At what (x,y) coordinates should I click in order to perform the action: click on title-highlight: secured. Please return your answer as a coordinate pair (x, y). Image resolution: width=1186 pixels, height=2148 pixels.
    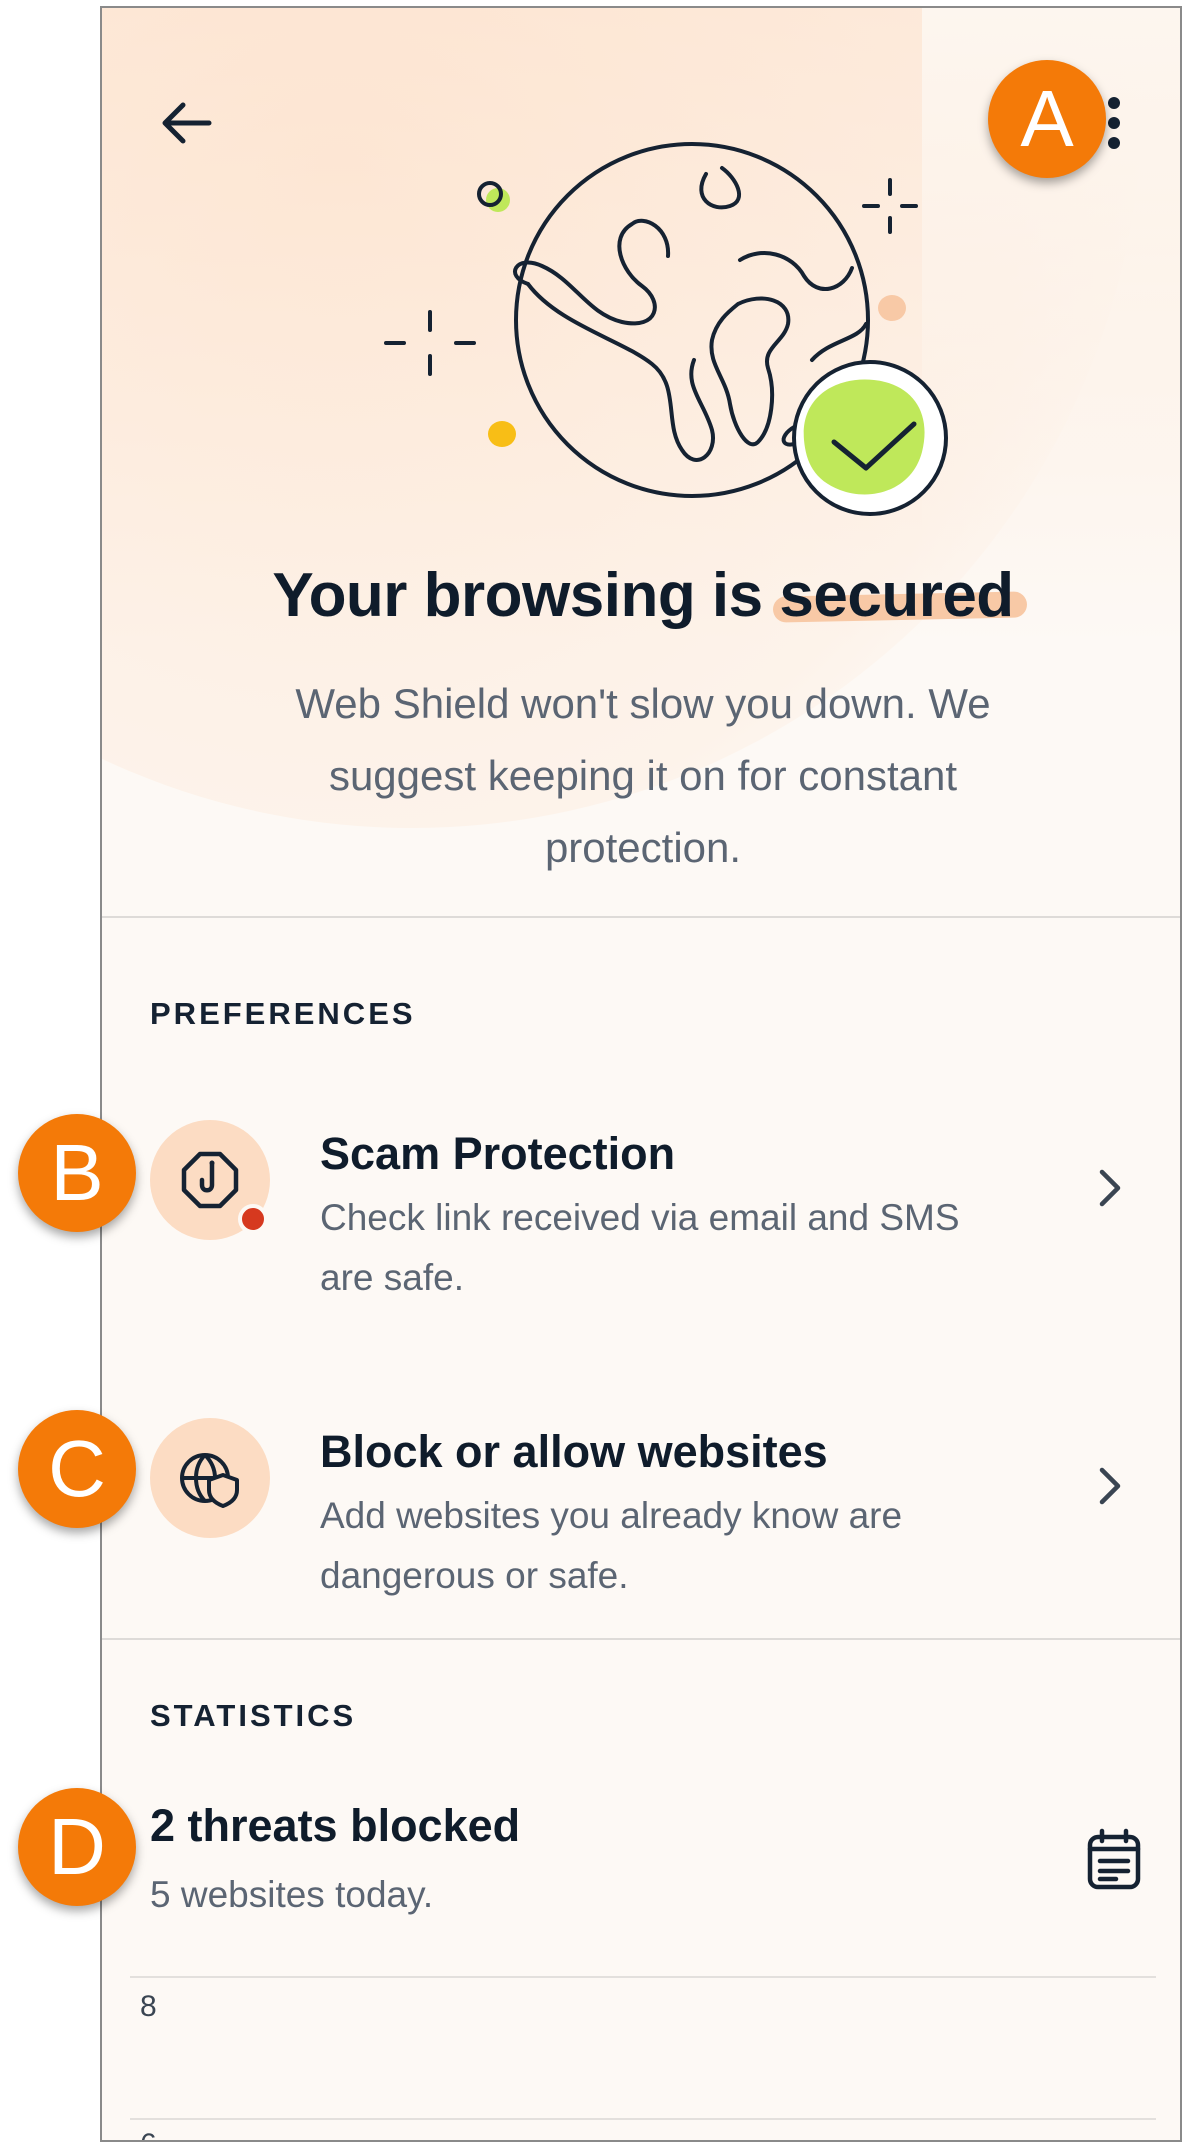
    Looking at the image, I should click on (896, 595).